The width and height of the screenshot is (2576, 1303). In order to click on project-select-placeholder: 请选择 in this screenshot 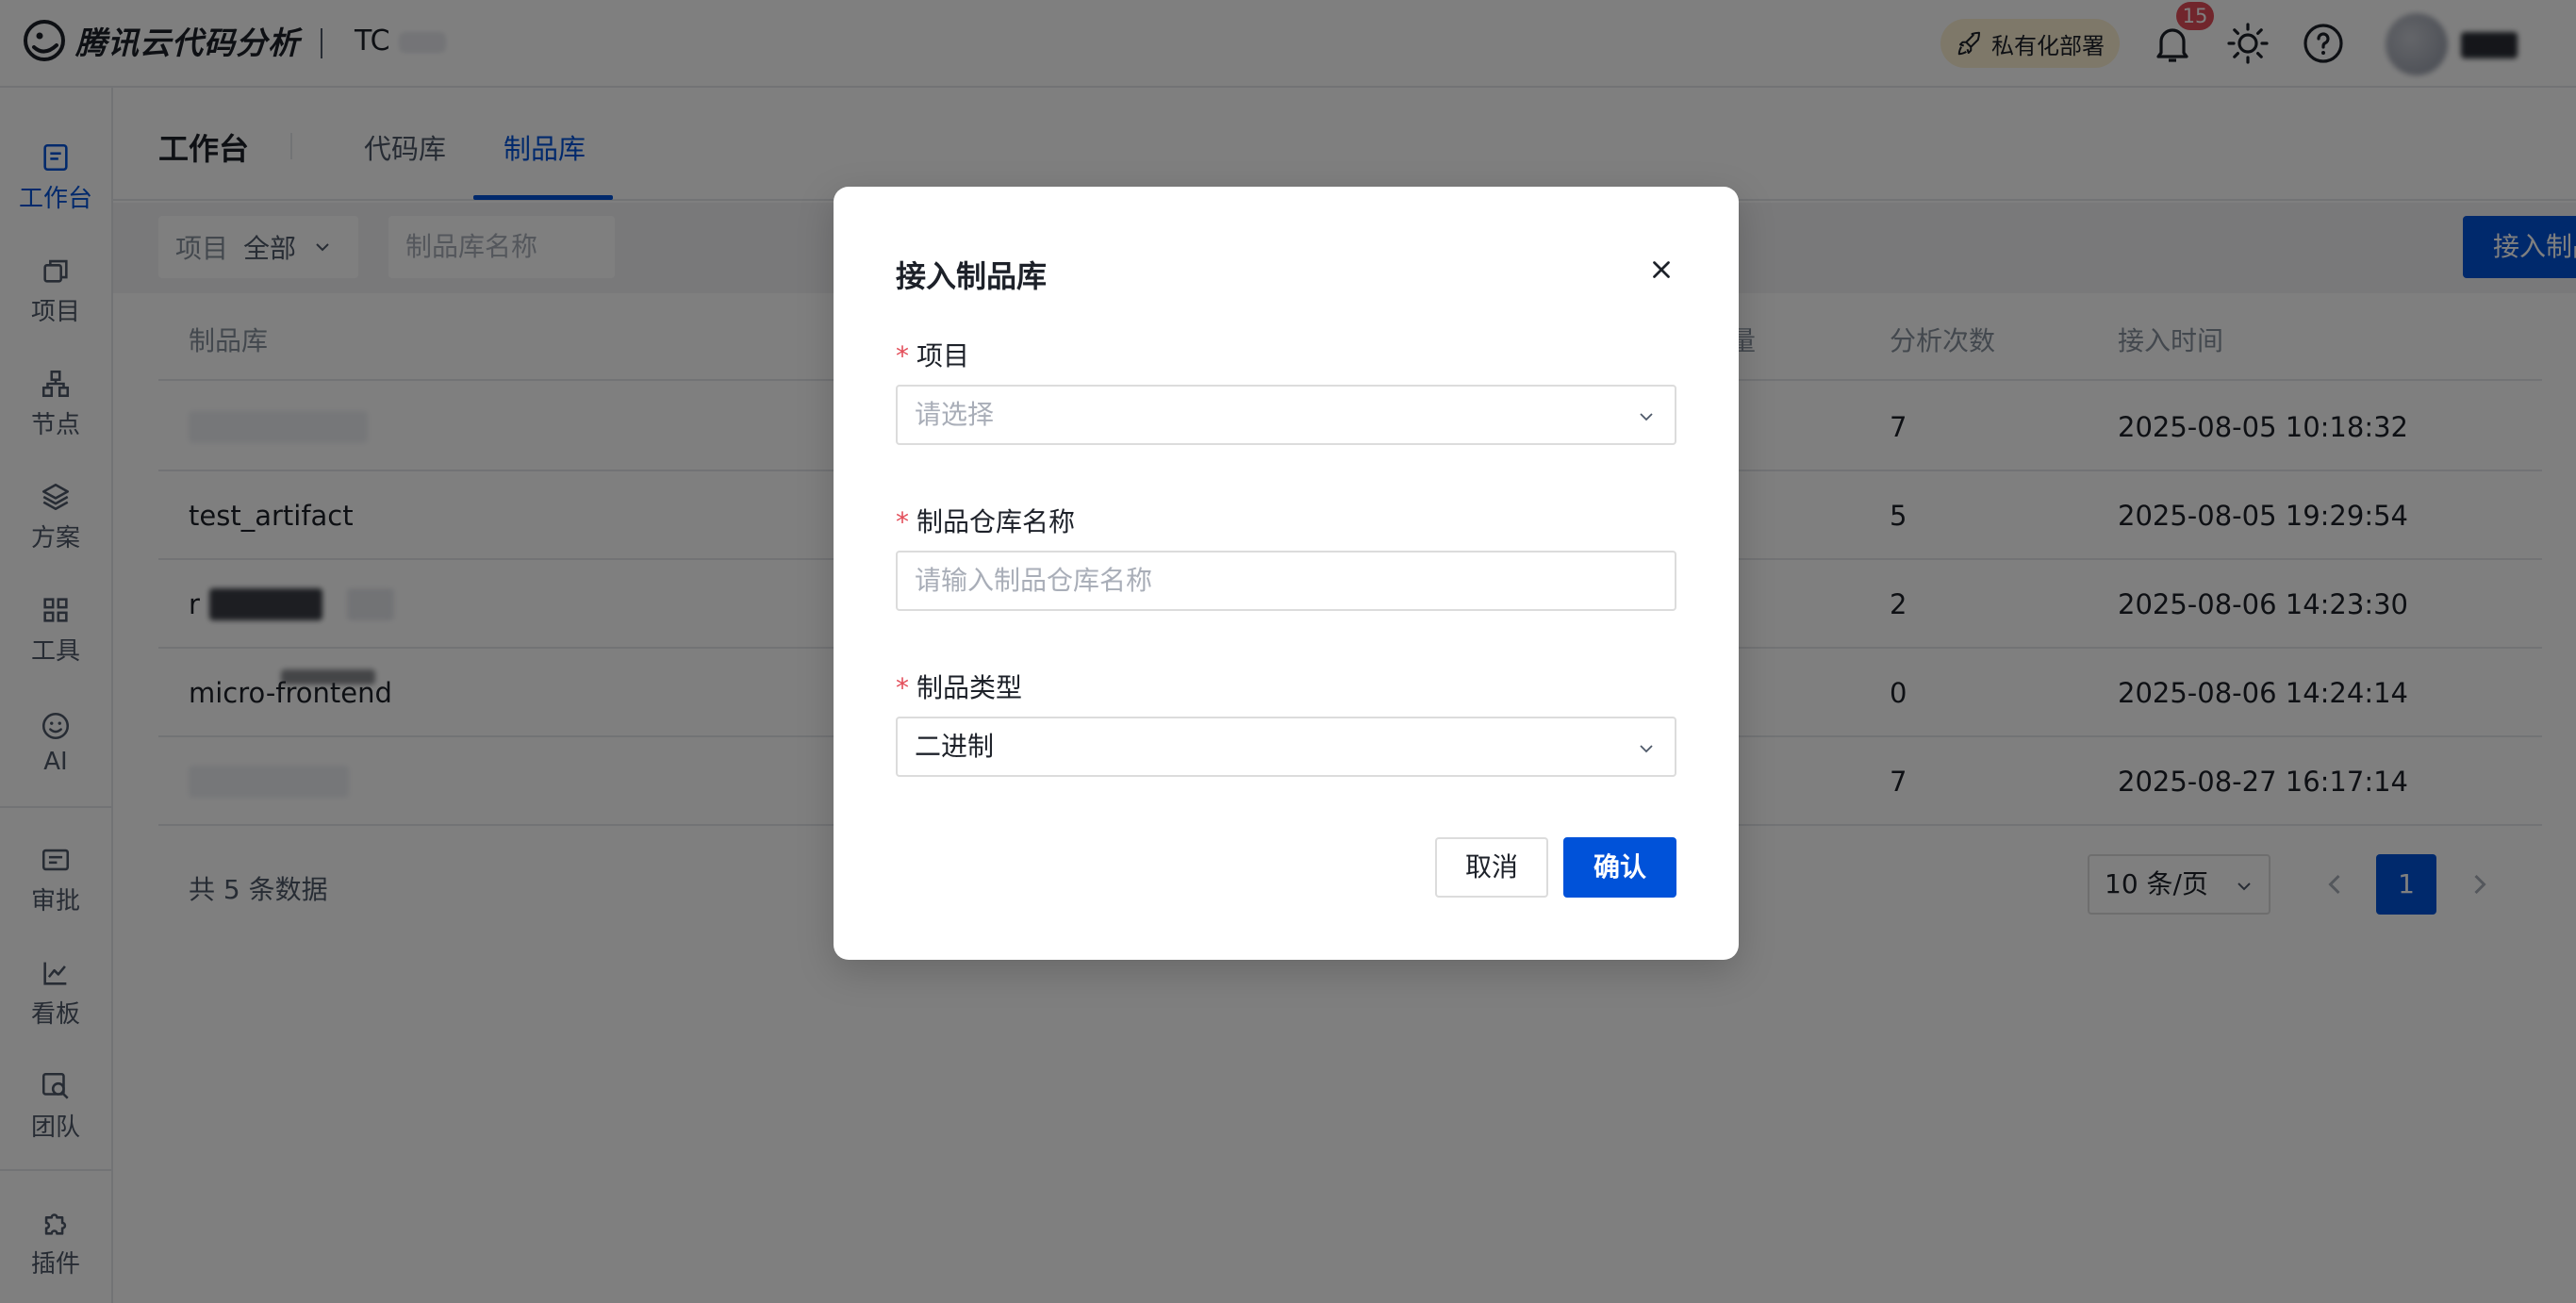, I will do `click(955, 414)`.